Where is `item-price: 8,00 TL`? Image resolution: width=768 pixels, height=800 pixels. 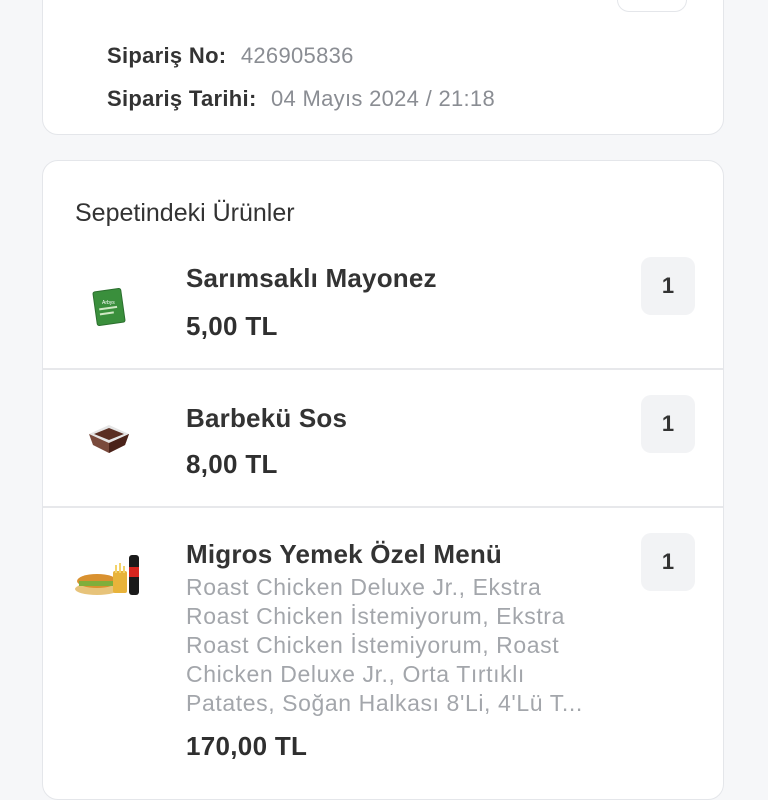 item-price: 8,00 TL is located at coordinates (232, 464).